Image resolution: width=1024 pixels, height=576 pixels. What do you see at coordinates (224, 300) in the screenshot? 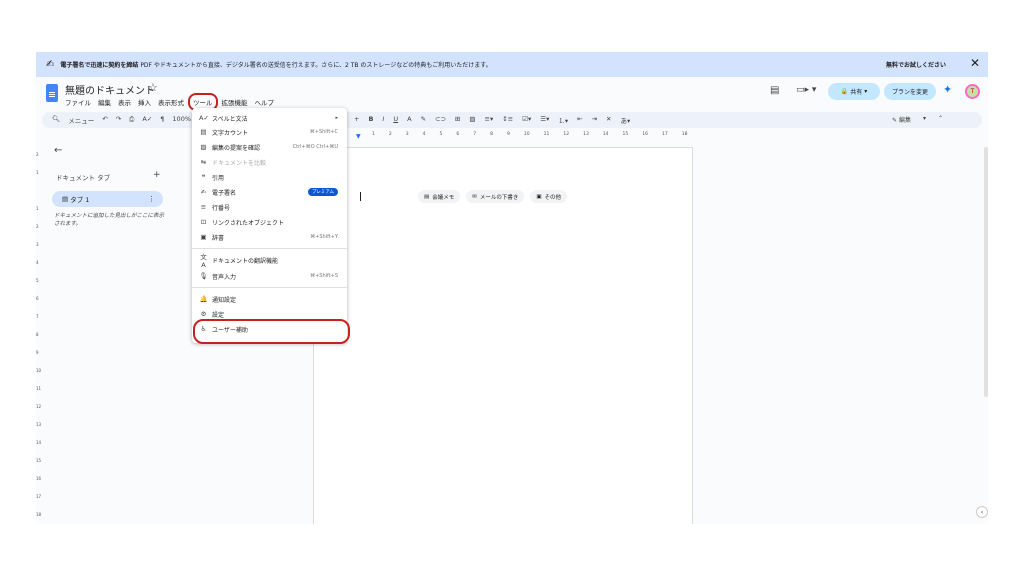
I see `menu-item-label: 通知設定` at bounding box center [224, 300].